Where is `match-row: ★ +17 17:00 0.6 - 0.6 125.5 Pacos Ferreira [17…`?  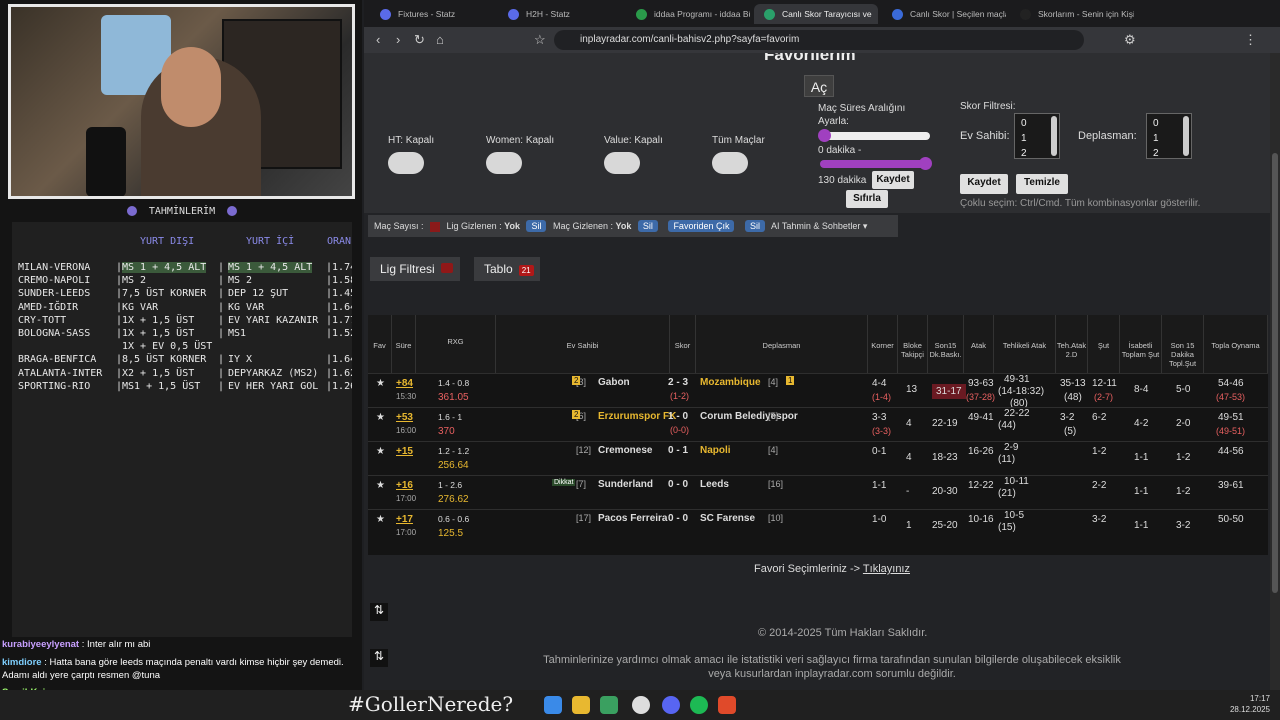
match-row: ★ +17 17:00 0.6 - 0.6 125.5 Pacos Ferreira [17… is located at coordinates (818, 526).